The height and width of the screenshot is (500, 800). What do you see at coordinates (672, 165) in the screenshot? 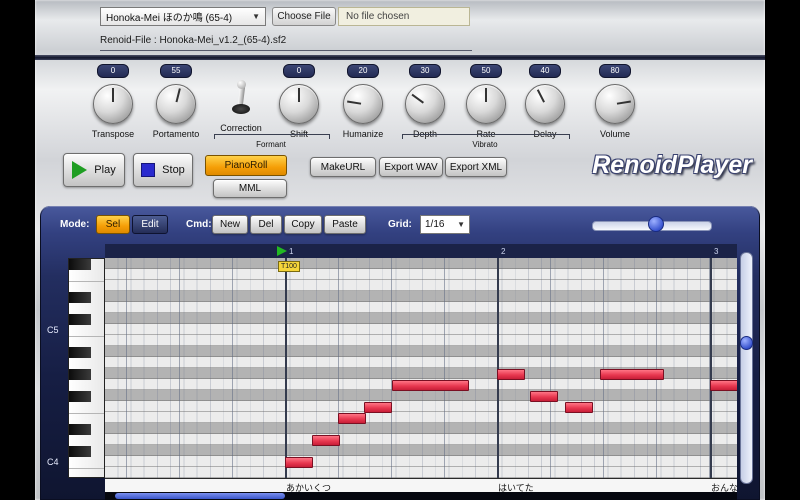
I see `app-logo: RenoidPlayer` at bounding box center [672, 165].